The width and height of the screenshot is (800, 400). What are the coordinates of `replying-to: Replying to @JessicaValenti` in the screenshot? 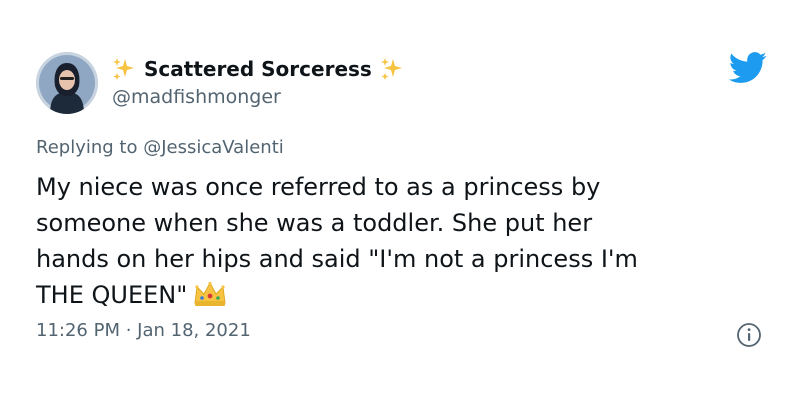 It's located at (160, 147).